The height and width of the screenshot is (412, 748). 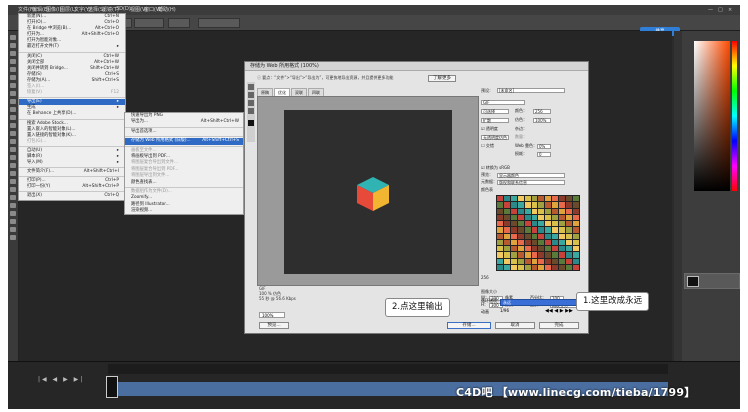 I want to click on color-picker-field, so click(x=712, y=116).